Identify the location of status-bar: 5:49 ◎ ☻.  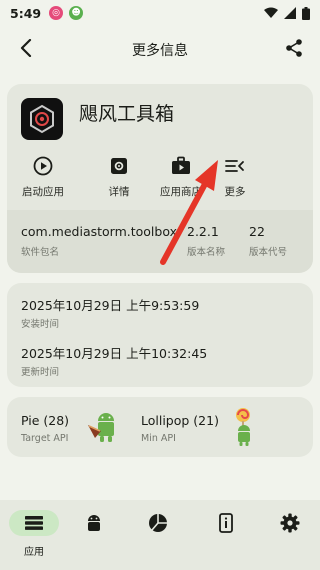
(160, 13).